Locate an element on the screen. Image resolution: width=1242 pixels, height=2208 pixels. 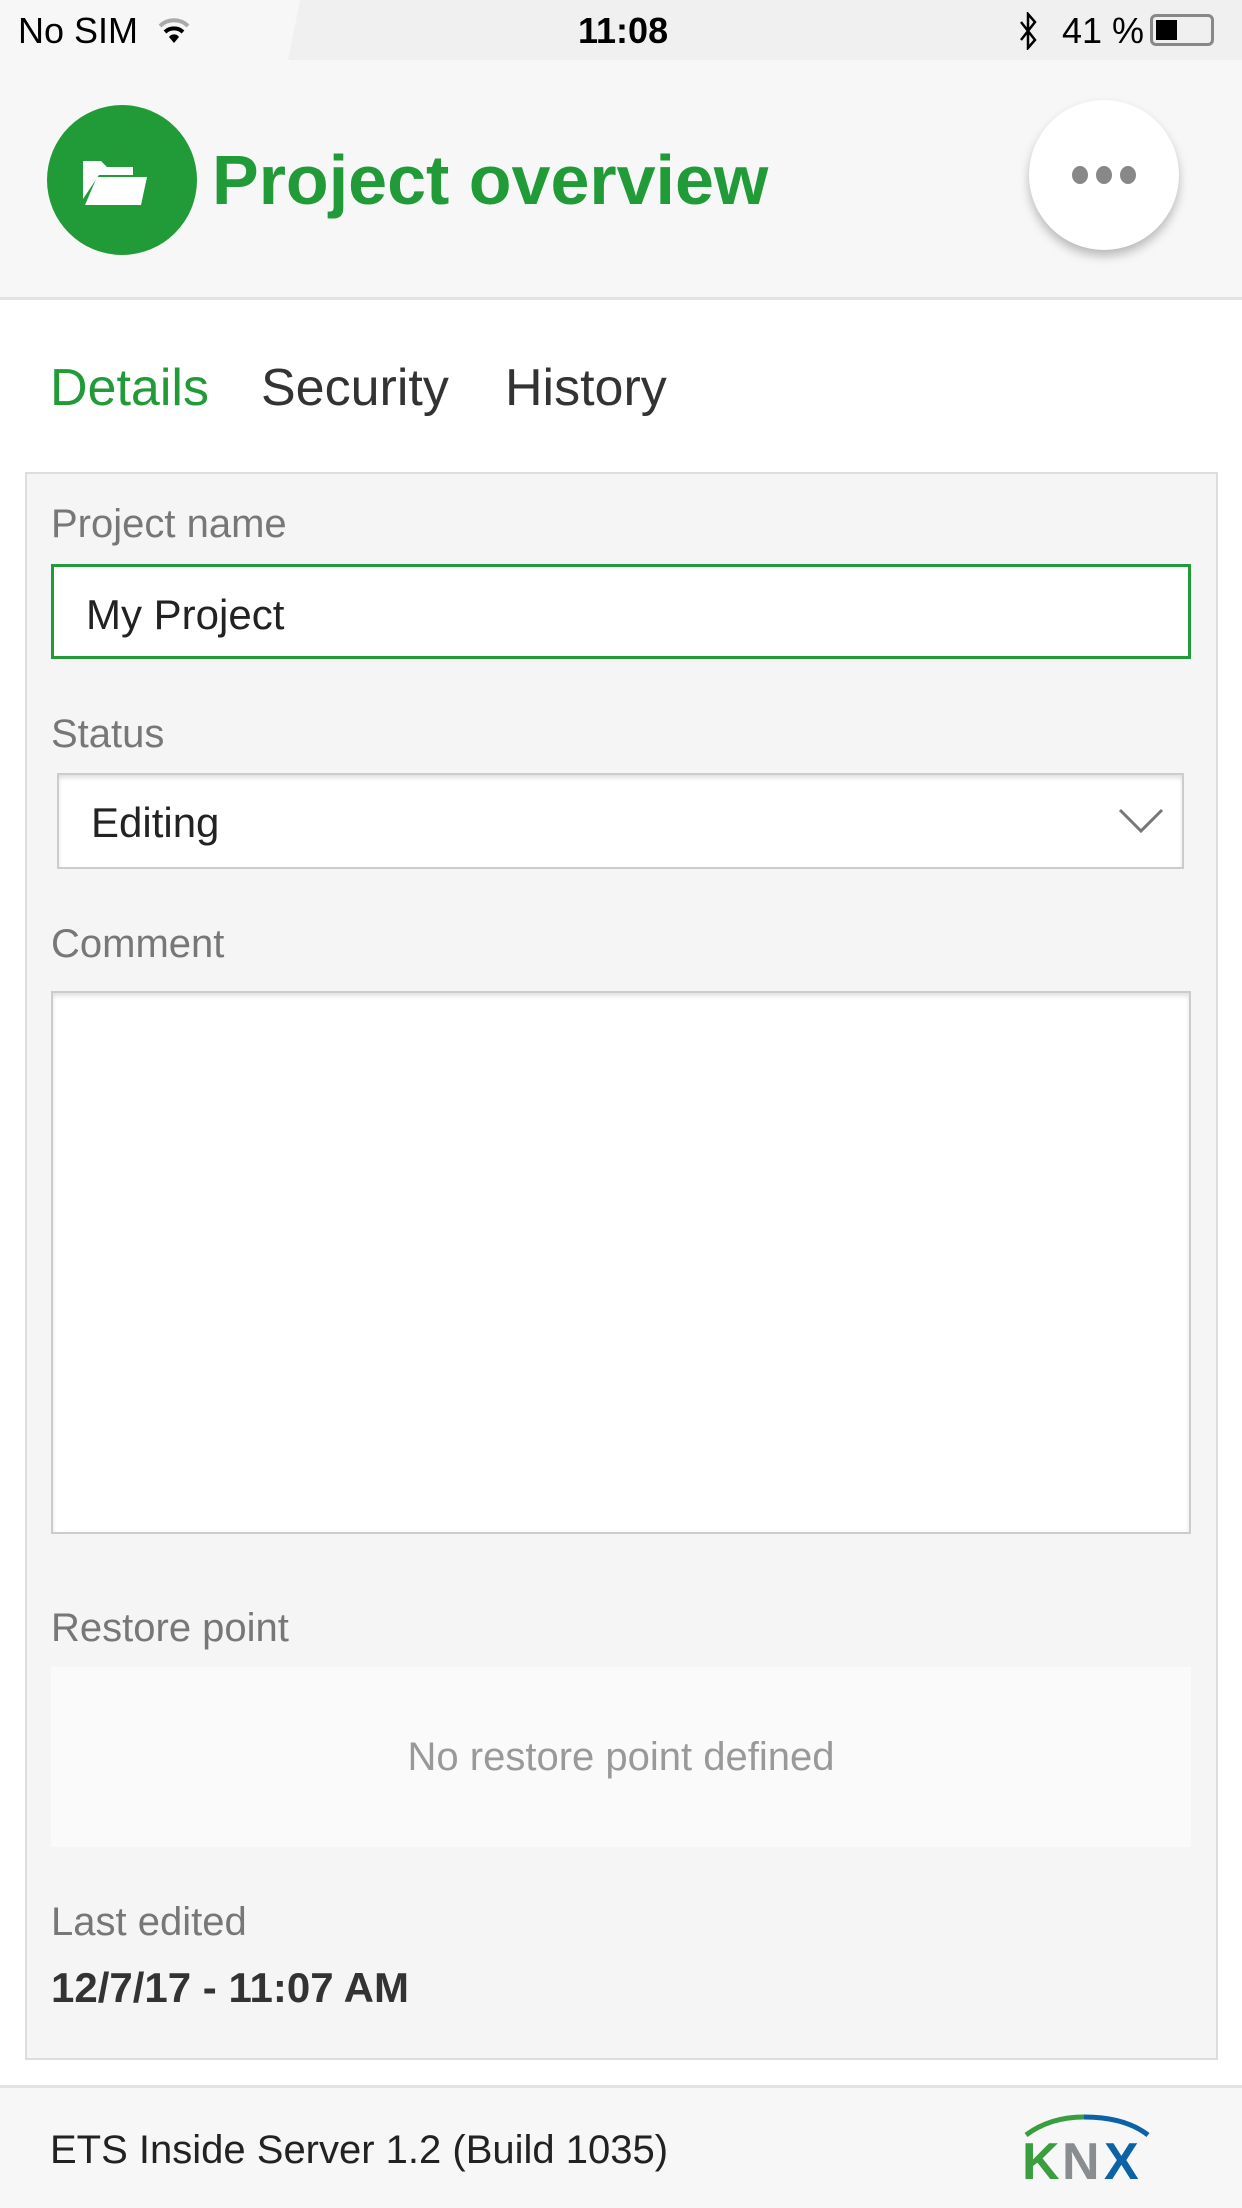
wifi-icon is located at coordinates (174, 30).